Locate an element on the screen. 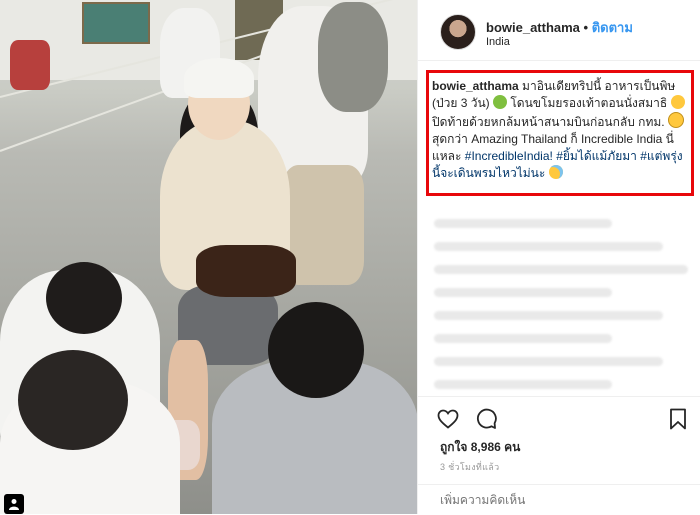  add-comment-bar is located at coordinates (559, 499).